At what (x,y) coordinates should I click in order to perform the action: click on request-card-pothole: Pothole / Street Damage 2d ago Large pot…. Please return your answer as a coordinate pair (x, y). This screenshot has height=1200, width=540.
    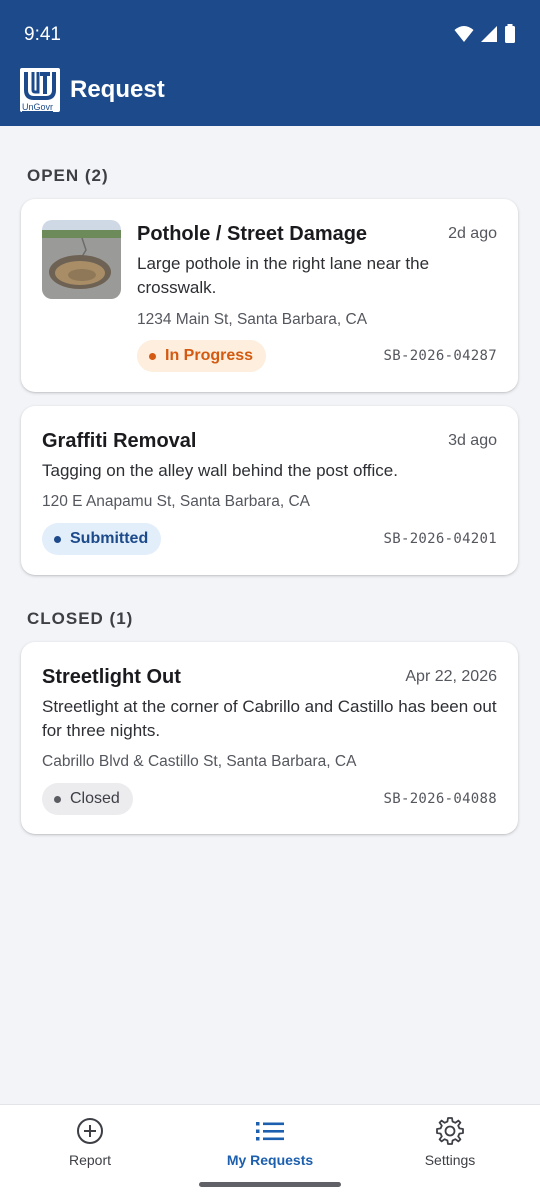
    Looking at the image, I should click on (269, 295).